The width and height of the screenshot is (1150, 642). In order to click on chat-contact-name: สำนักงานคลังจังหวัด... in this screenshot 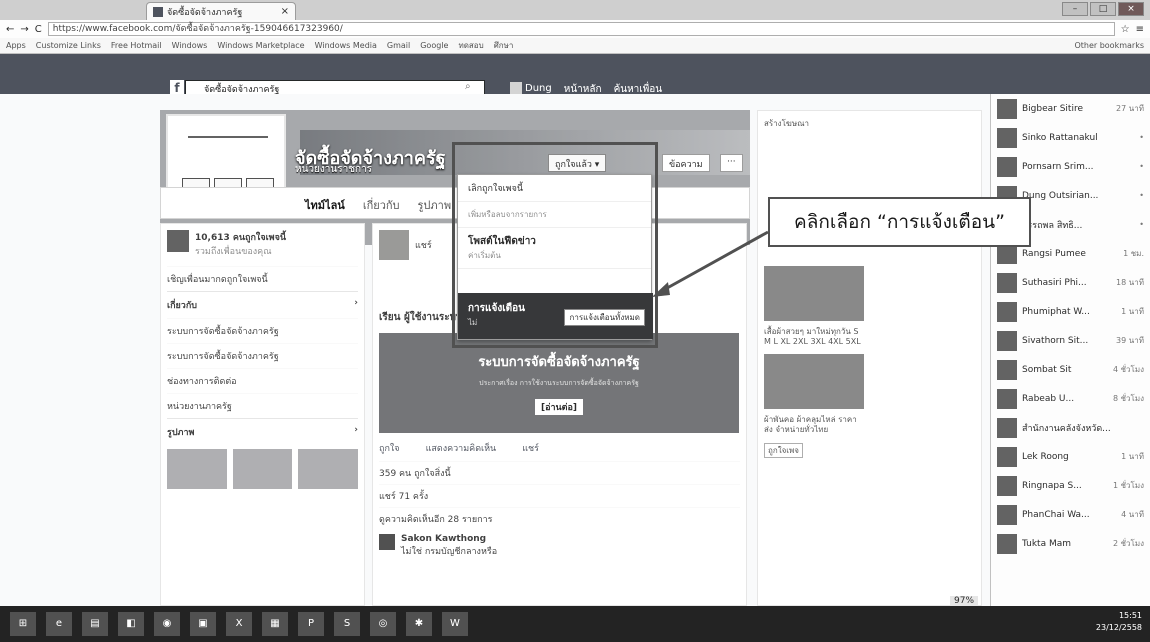, I will do `click(1066, 428)`.